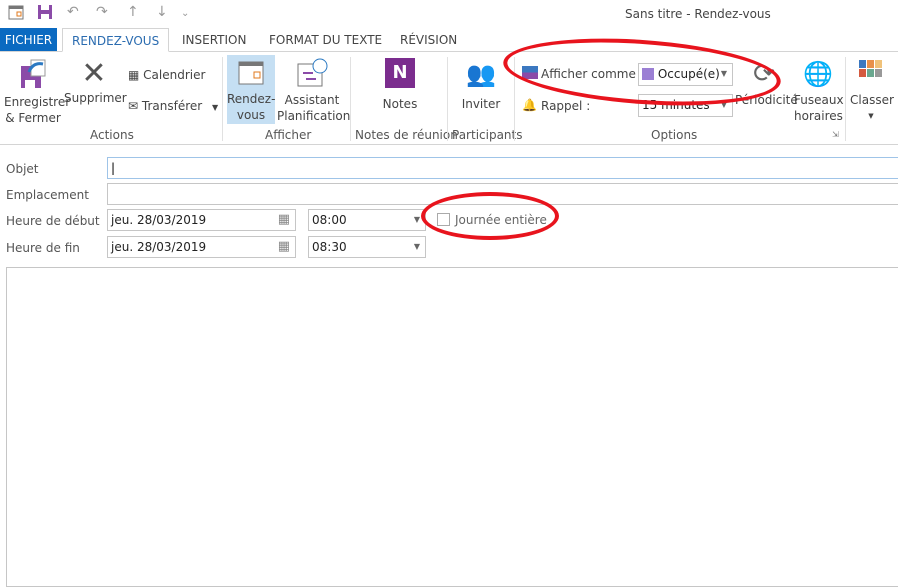 The image size is (898, 587). I want to click on globe-icon: 🌐, so click(818, 74).